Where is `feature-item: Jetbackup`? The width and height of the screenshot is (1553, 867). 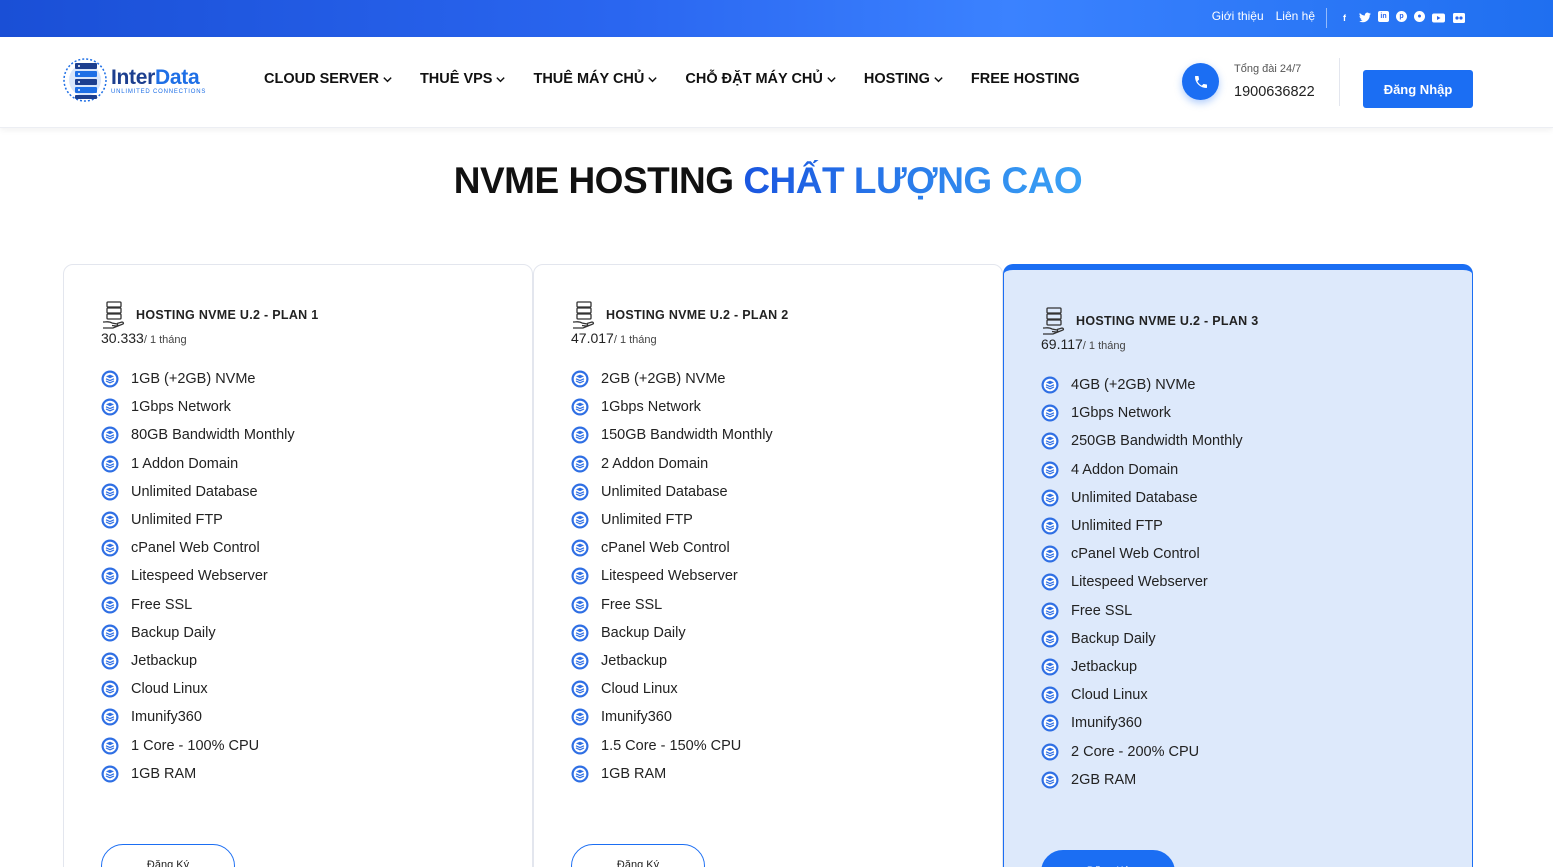 feature-item: Jetbackup is located at coordinates (210, 661).